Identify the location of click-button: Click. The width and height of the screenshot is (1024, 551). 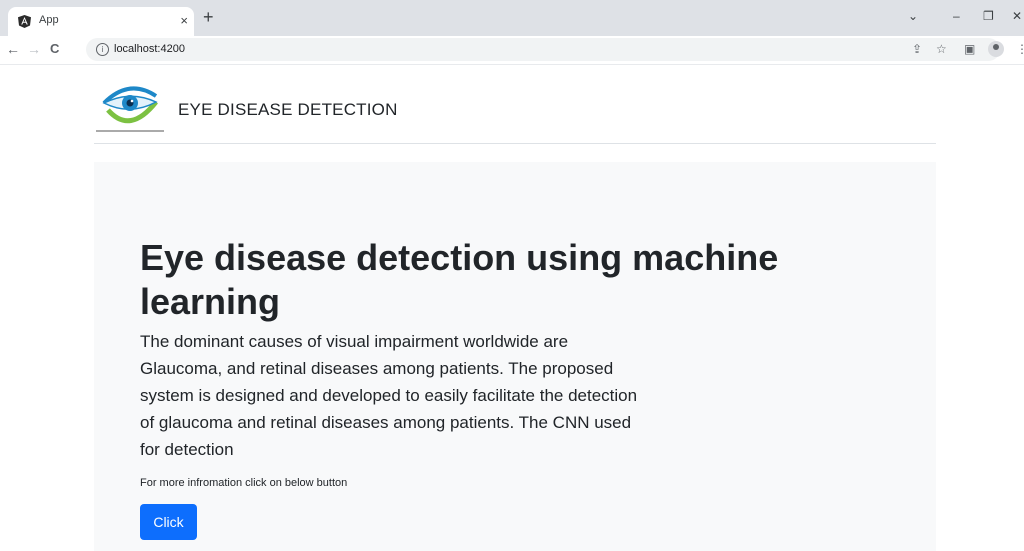
(168, 522).